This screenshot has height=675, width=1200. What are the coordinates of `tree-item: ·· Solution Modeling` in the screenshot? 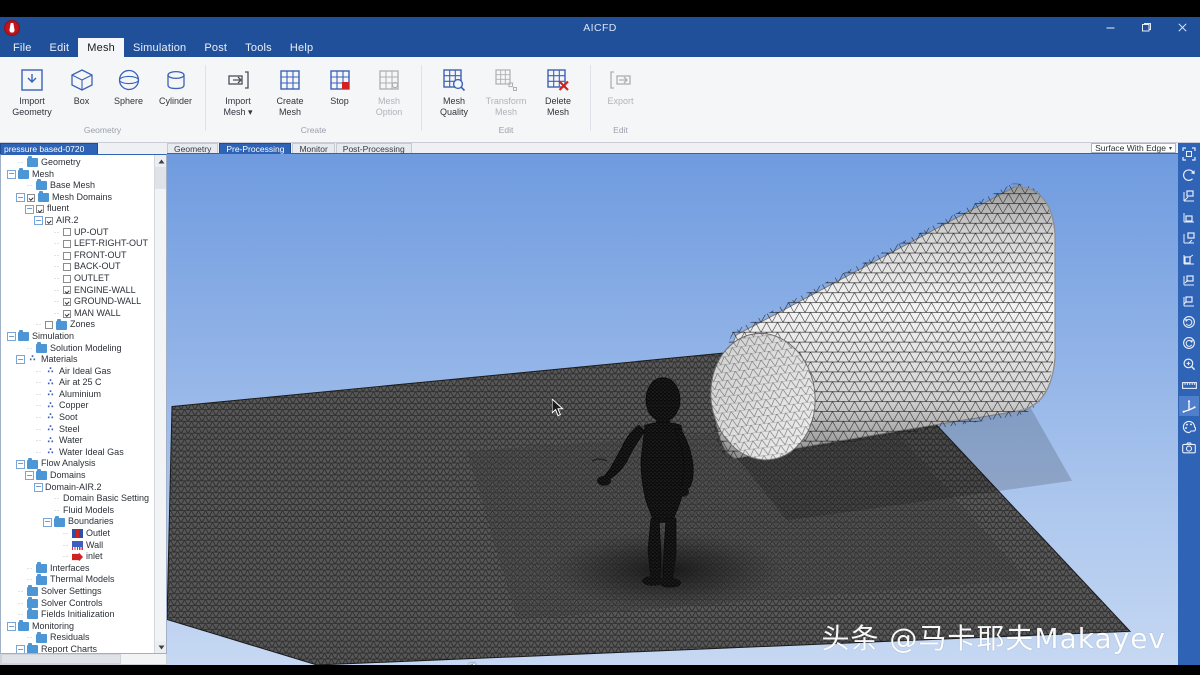 It's located at (77, 348).